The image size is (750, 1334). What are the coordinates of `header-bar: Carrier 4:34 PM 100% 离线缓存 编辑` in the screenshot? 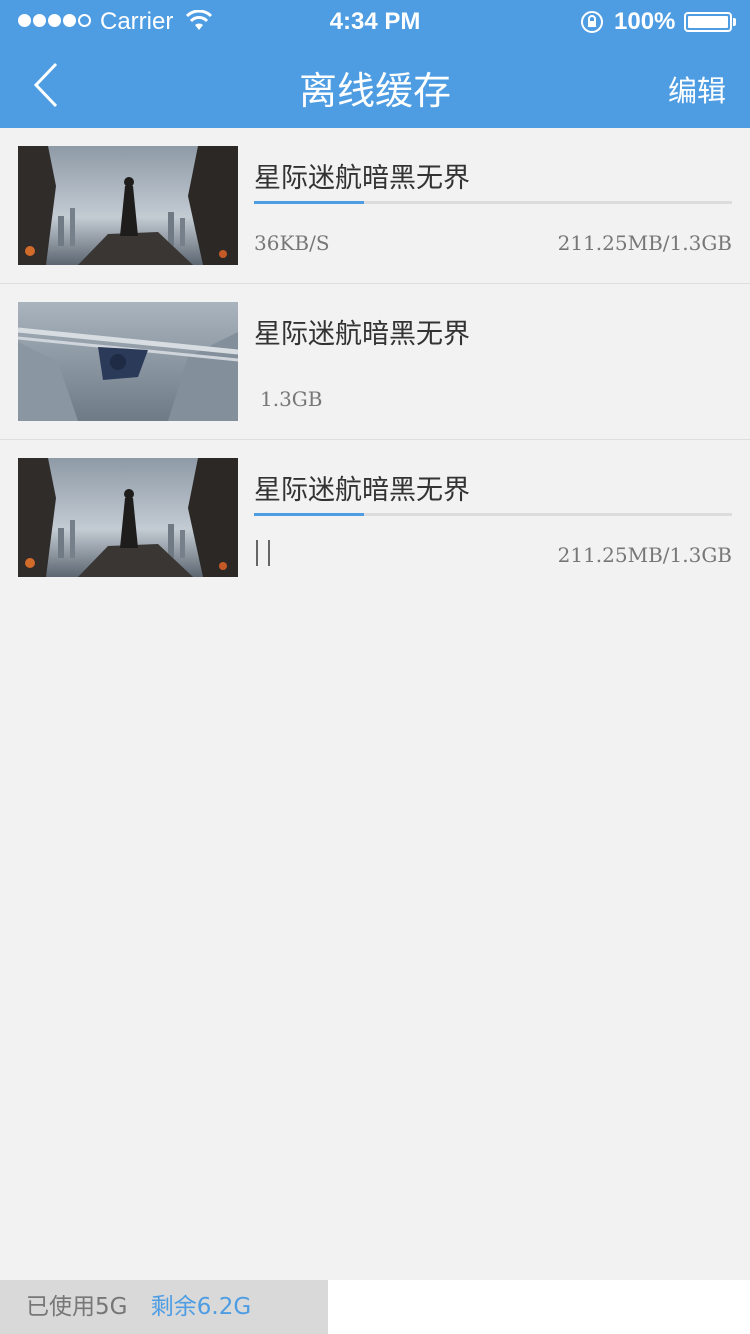 It's located at (375, 64).